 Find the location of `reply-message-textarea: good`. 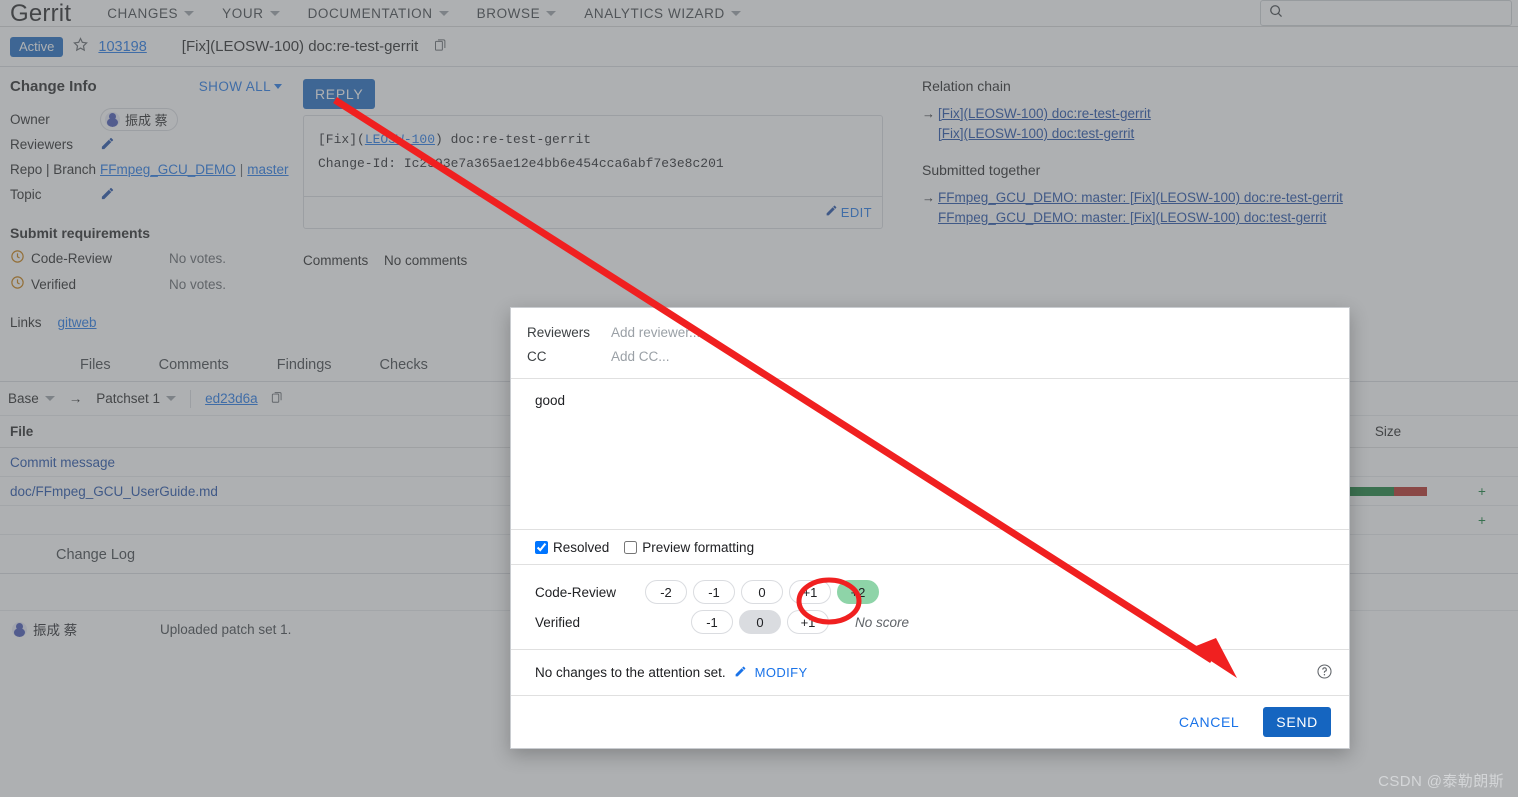

reply-message-textarea: good is located at coordinates (930, 454).